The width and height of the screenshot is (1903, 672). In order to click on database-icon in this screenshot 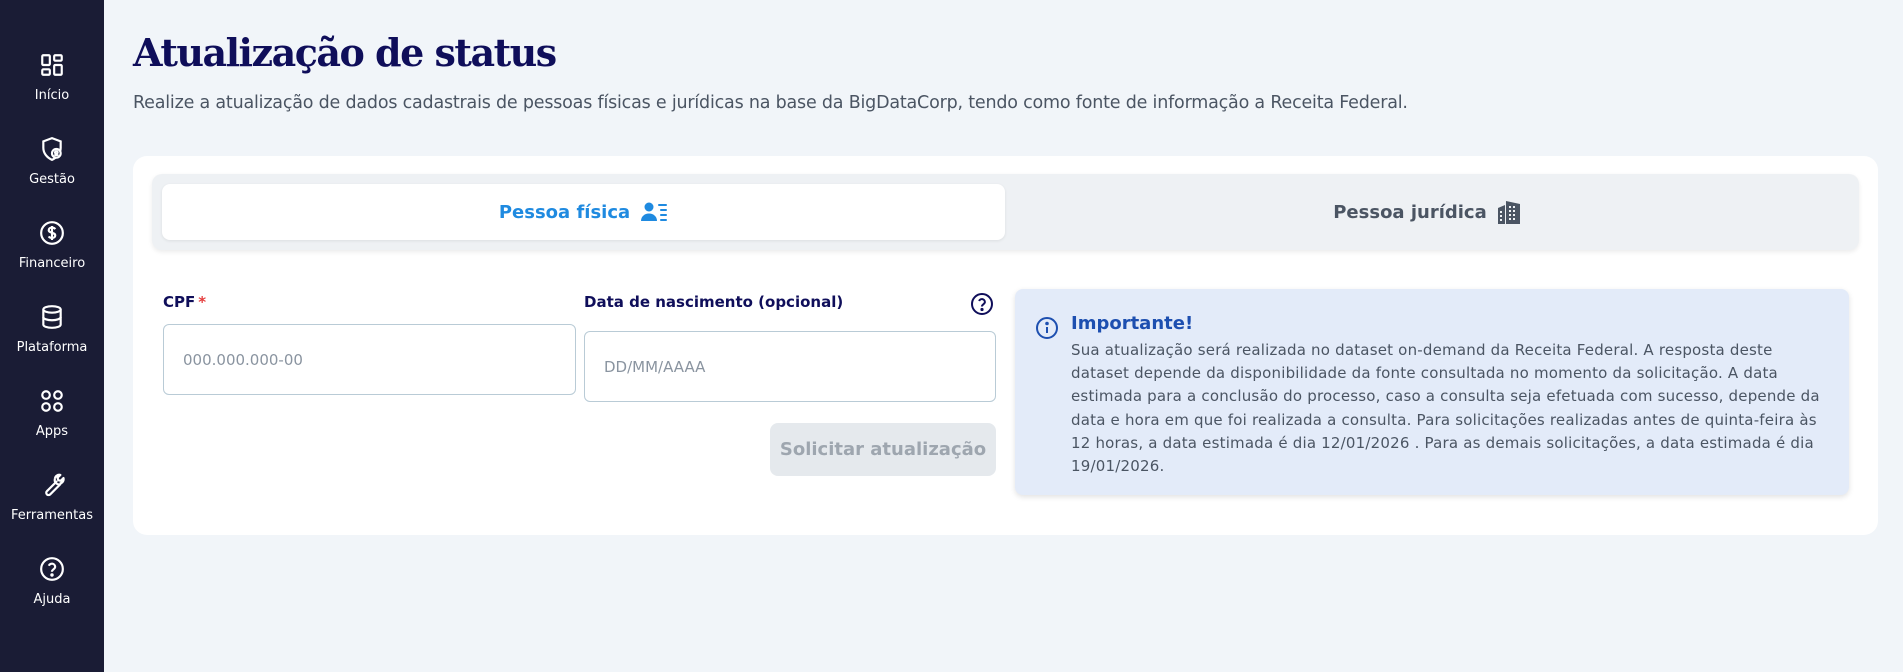, I will do `click(52, 317)`.